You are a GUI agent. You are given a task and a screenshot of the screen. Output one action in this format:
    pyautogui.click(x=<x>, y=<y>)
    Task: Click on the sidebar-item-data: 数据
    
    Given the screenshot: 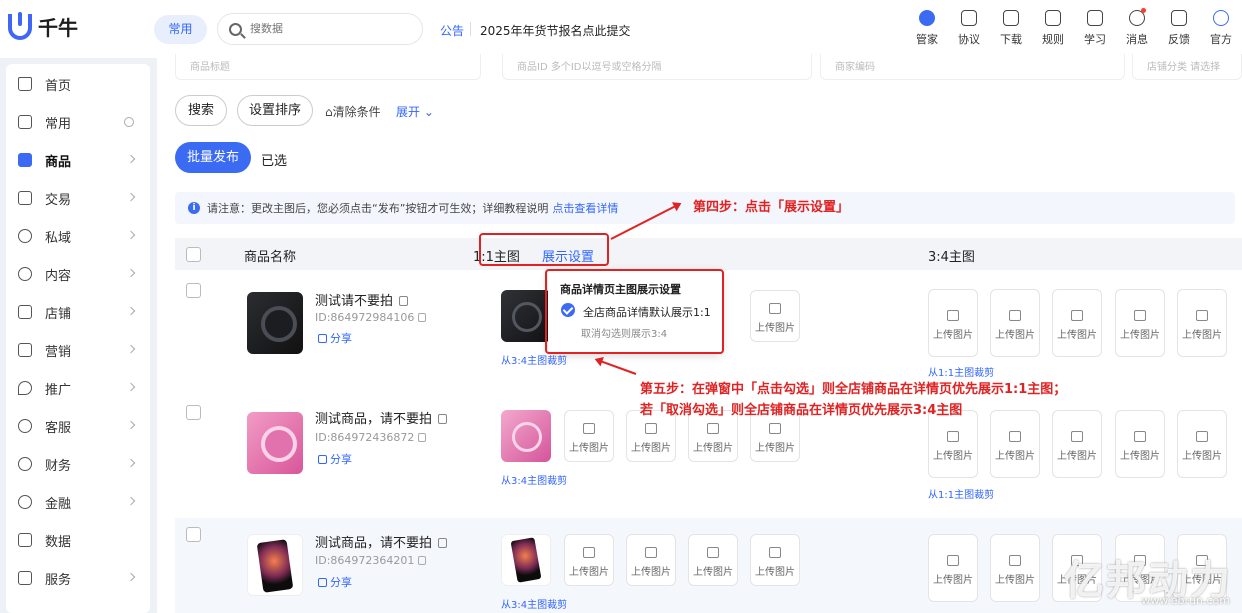 What is the action you would take?
    pyautogui.click(x=78, y=540)
    